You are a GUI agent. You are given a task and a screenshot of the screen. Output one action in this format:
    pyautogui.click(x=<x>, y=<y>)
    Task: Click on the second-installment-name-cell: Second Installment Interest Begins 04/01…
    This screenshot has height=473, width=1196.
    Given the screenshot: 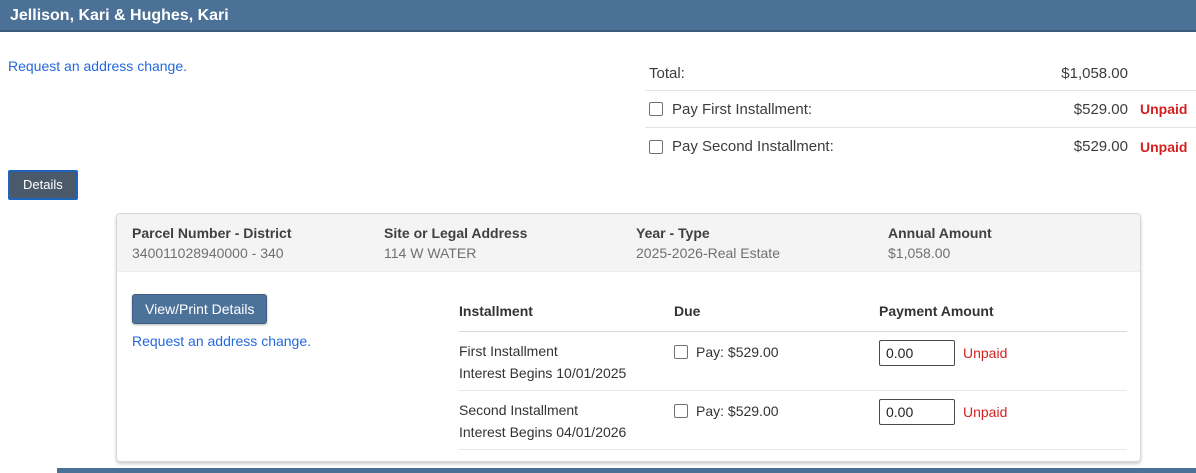 What is the action you would take?
    pyautogui.click(x=566, y=421)
    